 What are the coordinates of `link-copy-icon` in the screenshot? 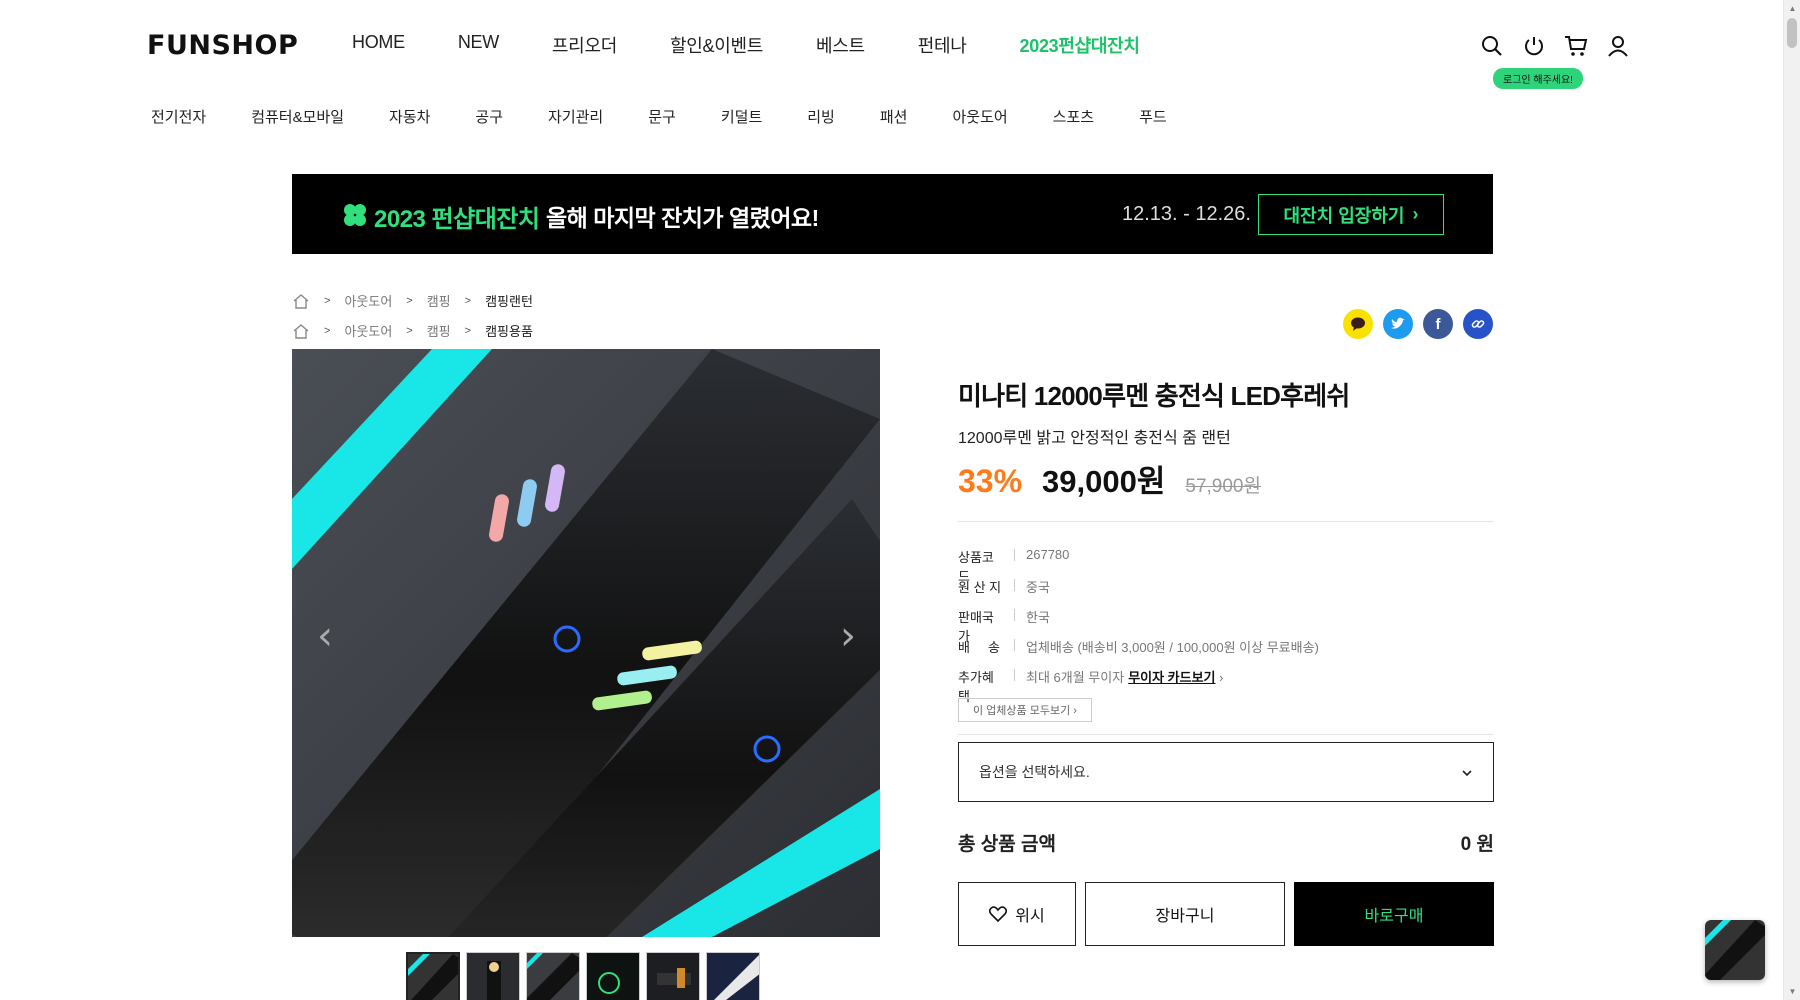 It's located at (1478, 324).